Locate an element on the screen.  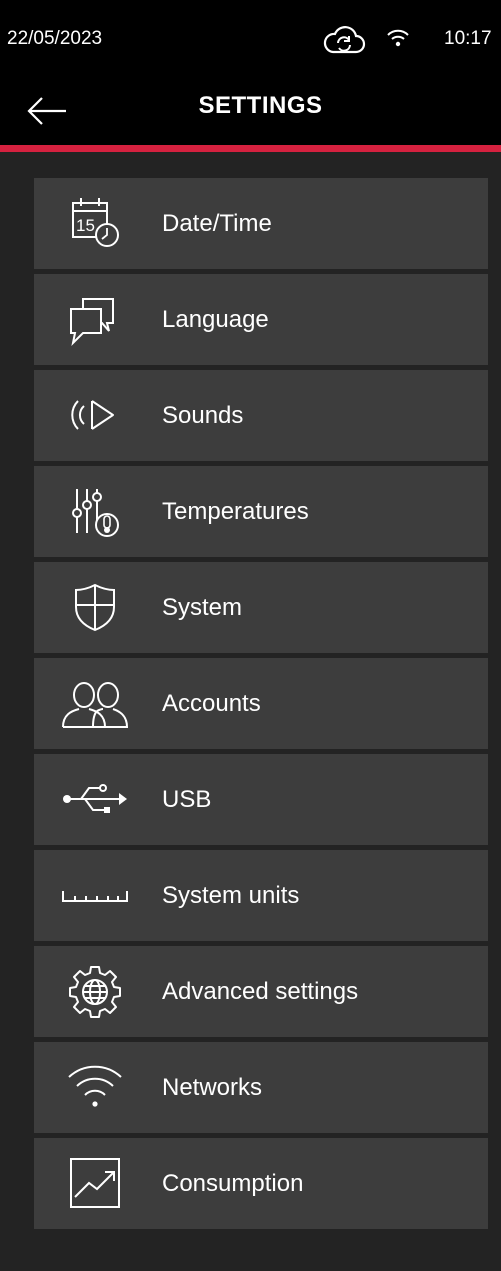
menu-item-system-units: System units is located at coordinates (261, 895).